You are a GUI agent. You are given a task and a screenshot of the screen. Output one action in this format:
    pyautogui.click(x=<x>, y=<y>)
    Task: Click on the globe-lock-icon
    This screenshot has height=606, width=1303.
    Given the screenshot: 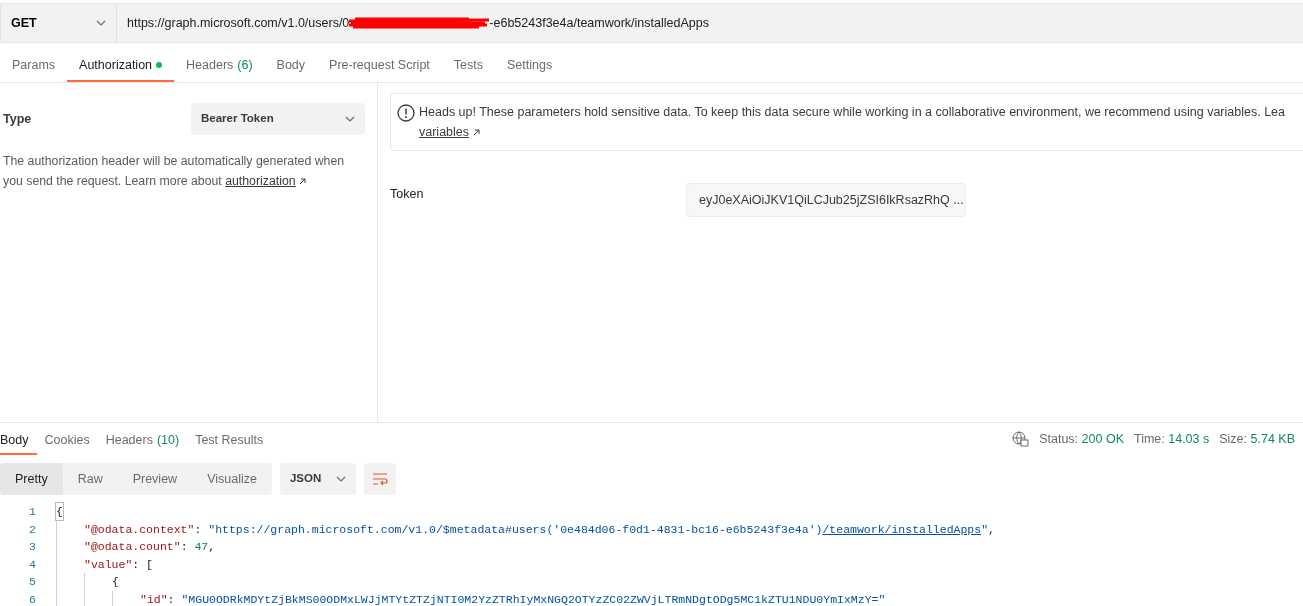 What is the action you would take?
    pyautogui.click(x=1021, y=439)
    